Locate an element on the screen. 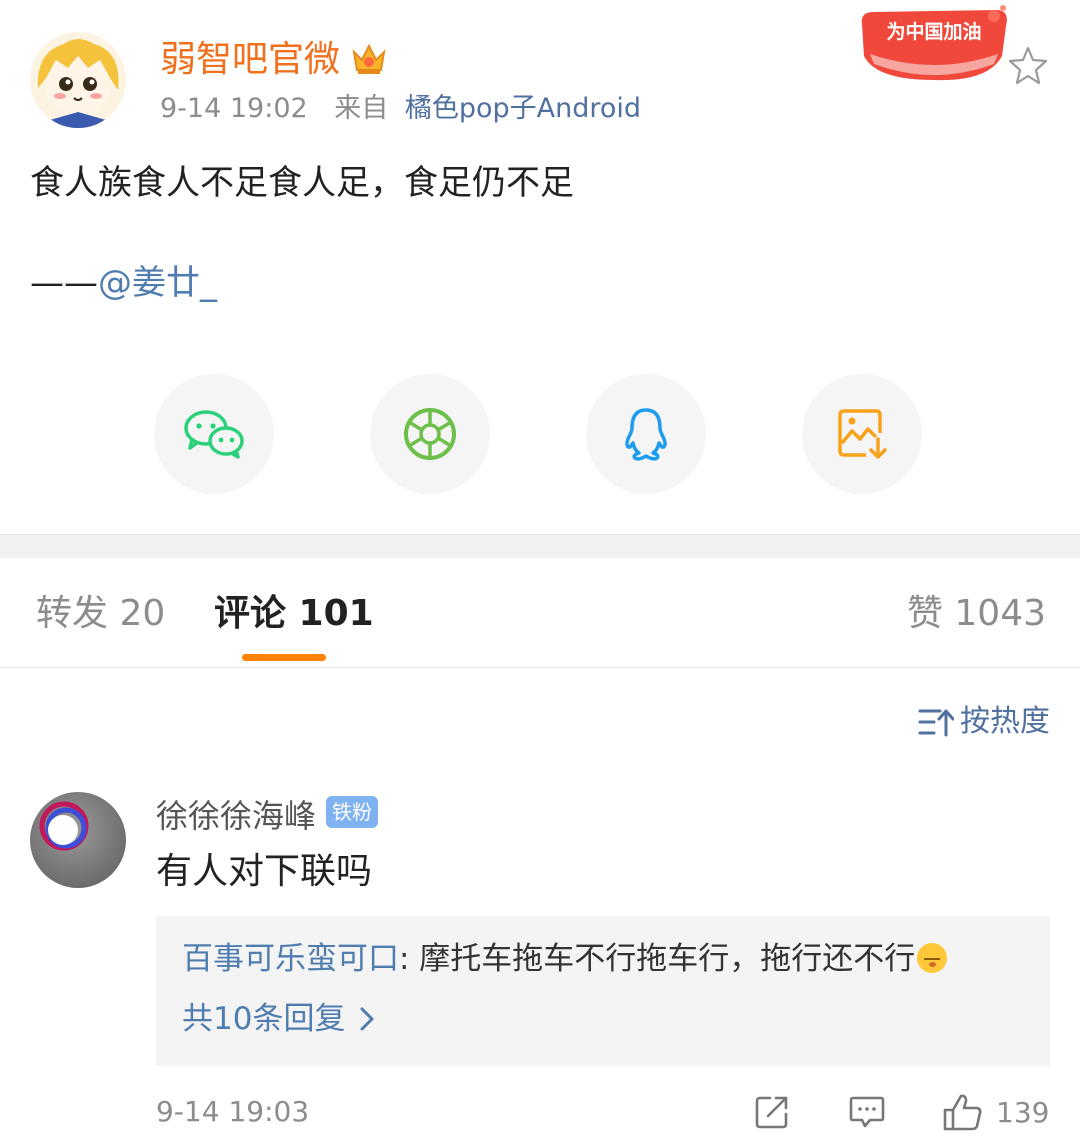  active-tab-indicator is located at coordinates (284, 657).